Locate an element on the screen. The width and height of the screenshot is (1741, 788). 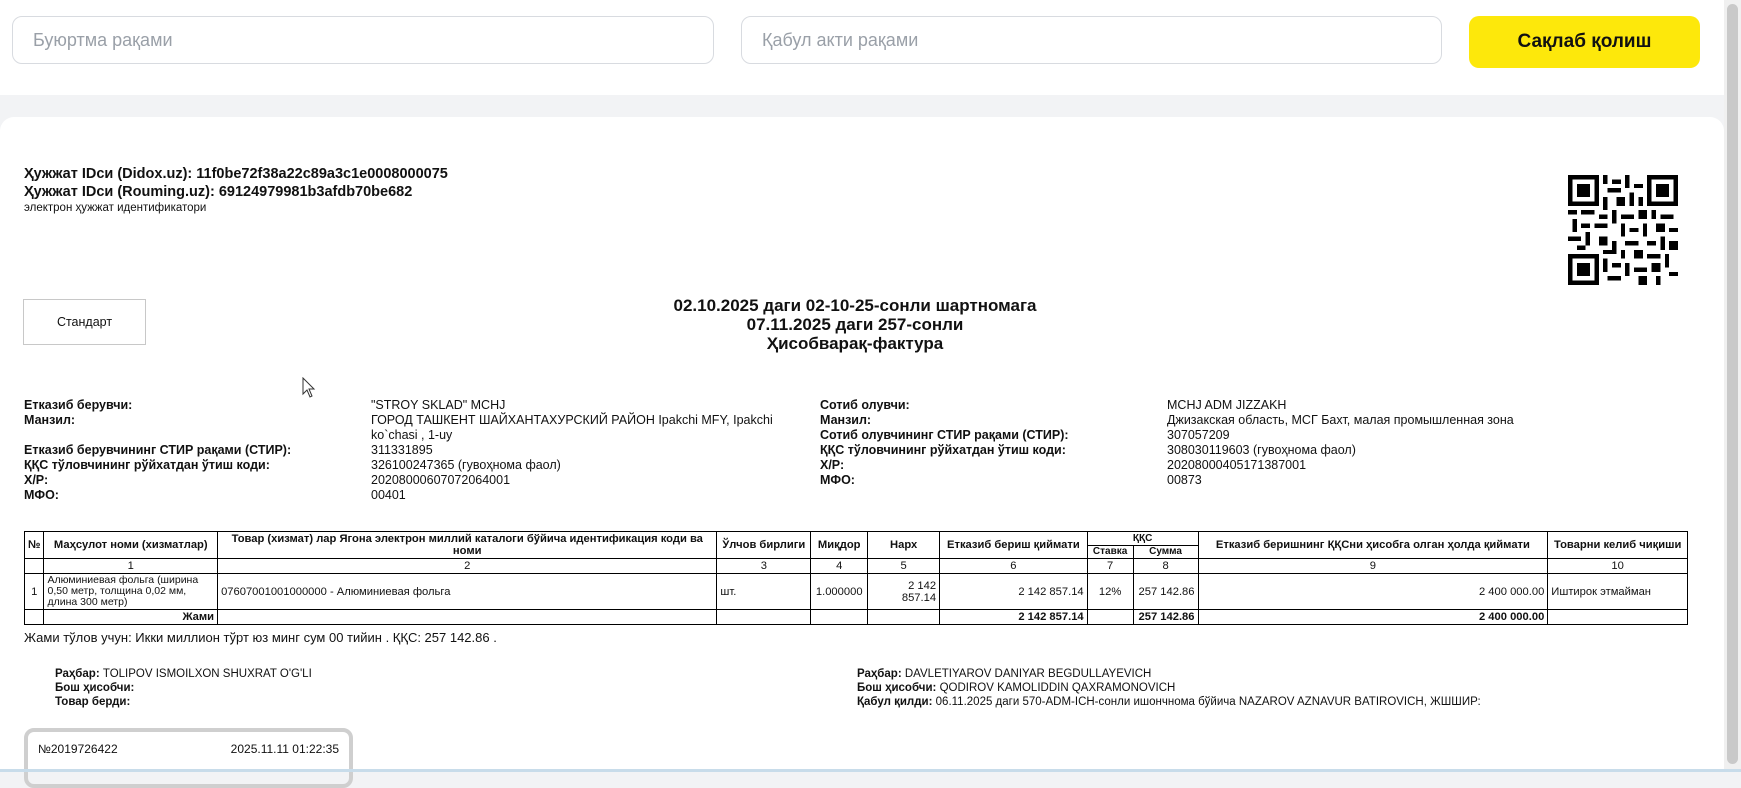
qr-code-icon is located at coordinates (1623, 230).